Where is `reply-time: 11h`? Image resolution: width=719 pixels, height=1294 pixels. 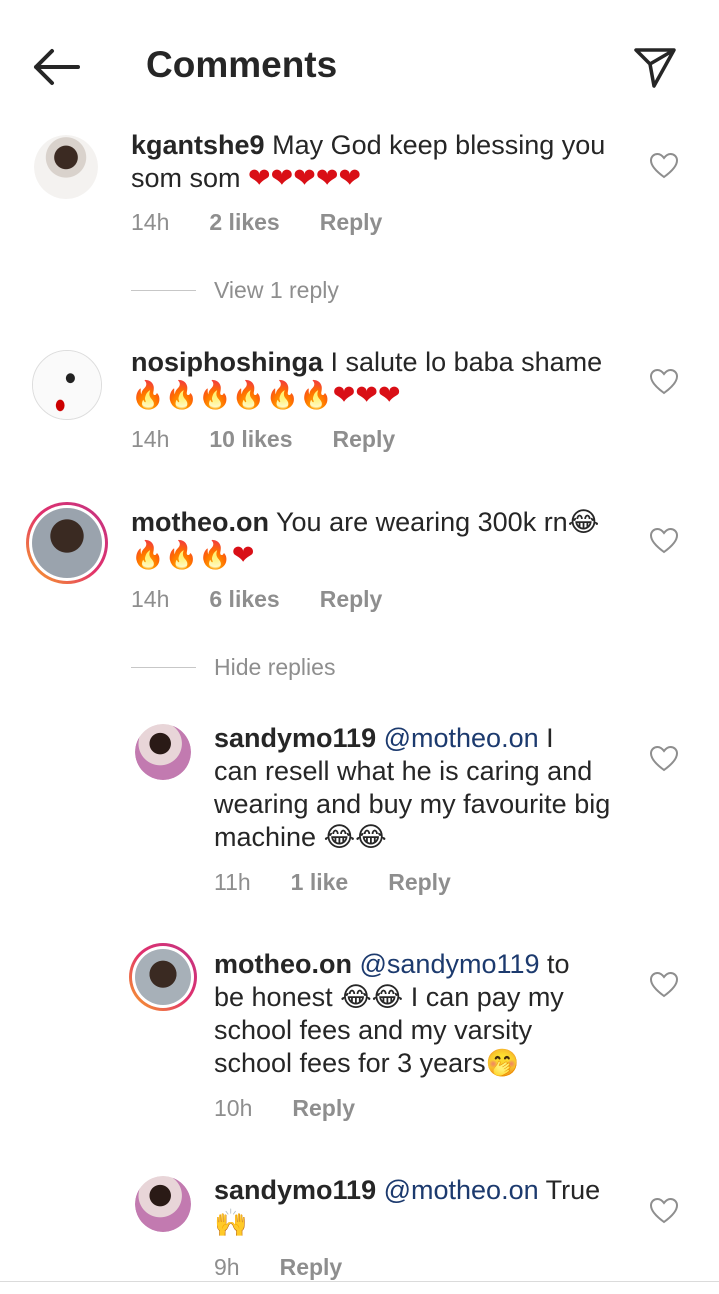 reply-time: 11h is located at coordinates (232, 882).